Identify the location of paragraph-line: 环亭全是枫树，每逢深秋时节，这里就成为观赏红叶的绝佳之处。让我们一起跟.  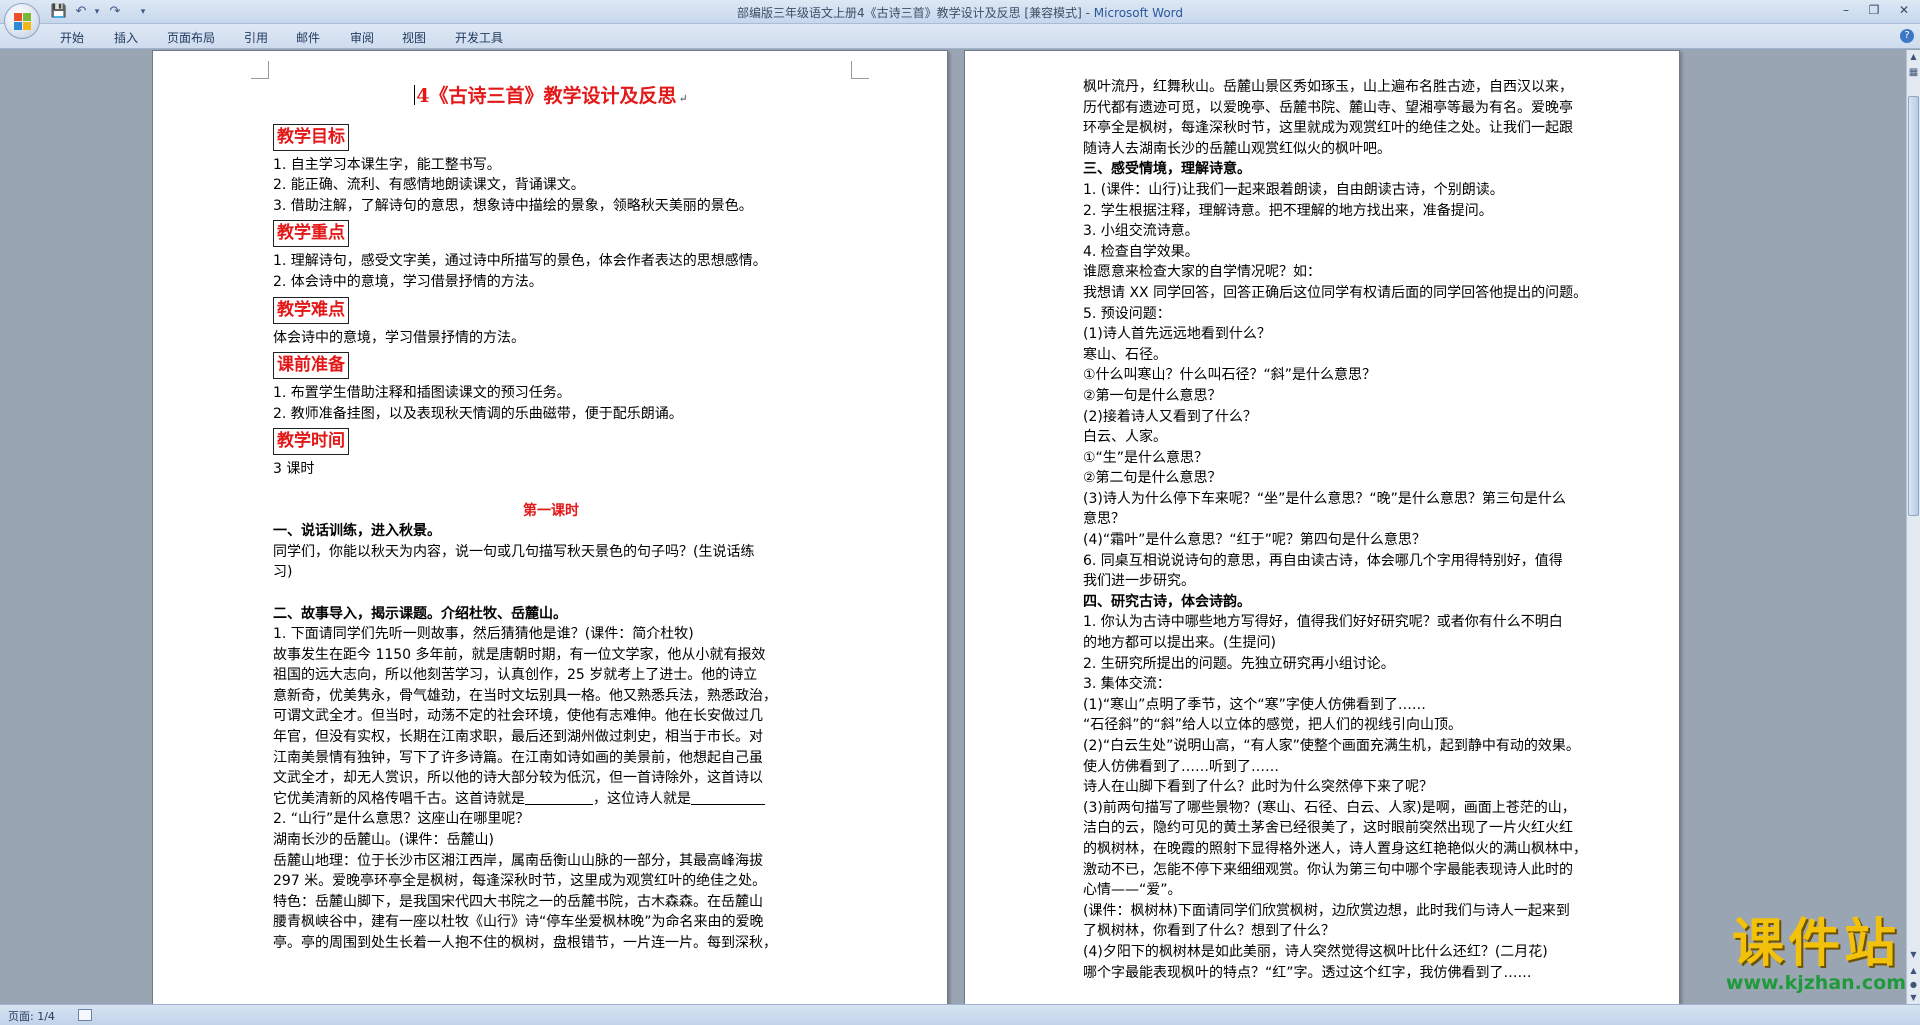
(1328, 128).